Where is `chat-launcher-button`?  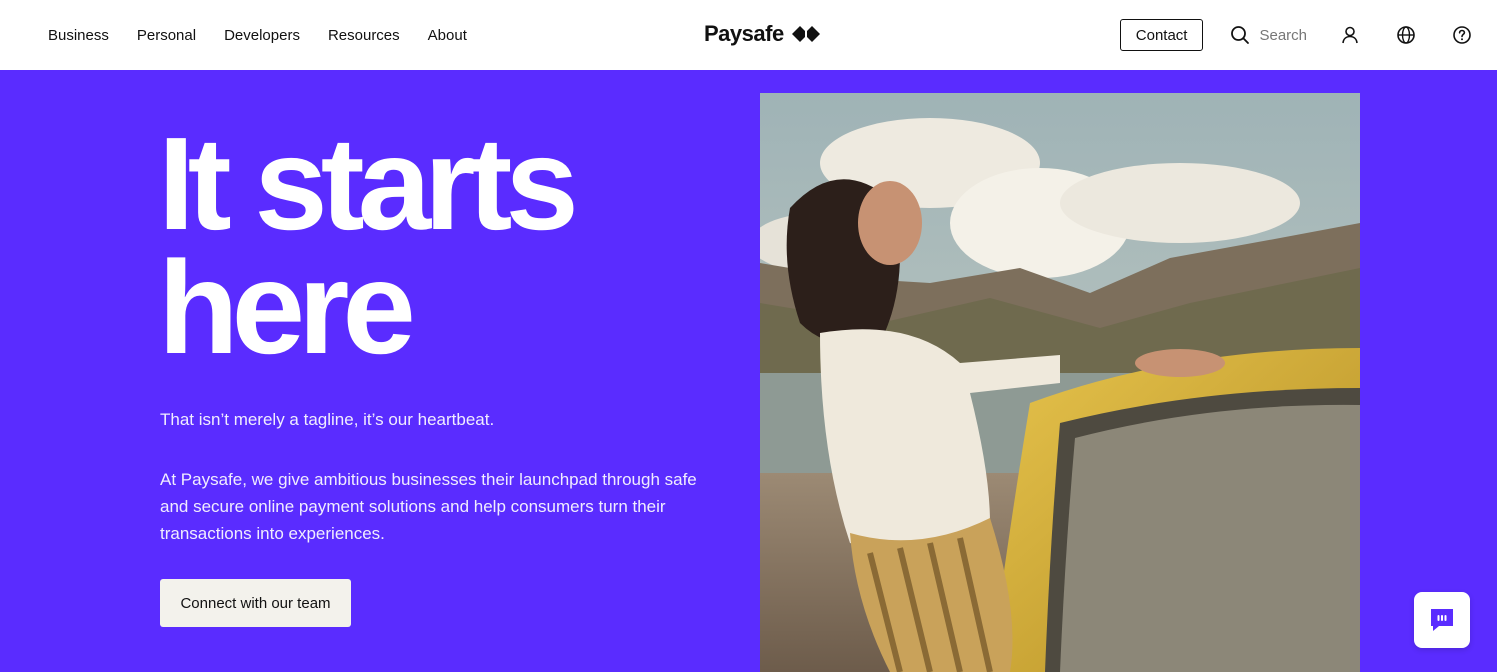 chat-launcher-button is located at coordinates (1442, 620).